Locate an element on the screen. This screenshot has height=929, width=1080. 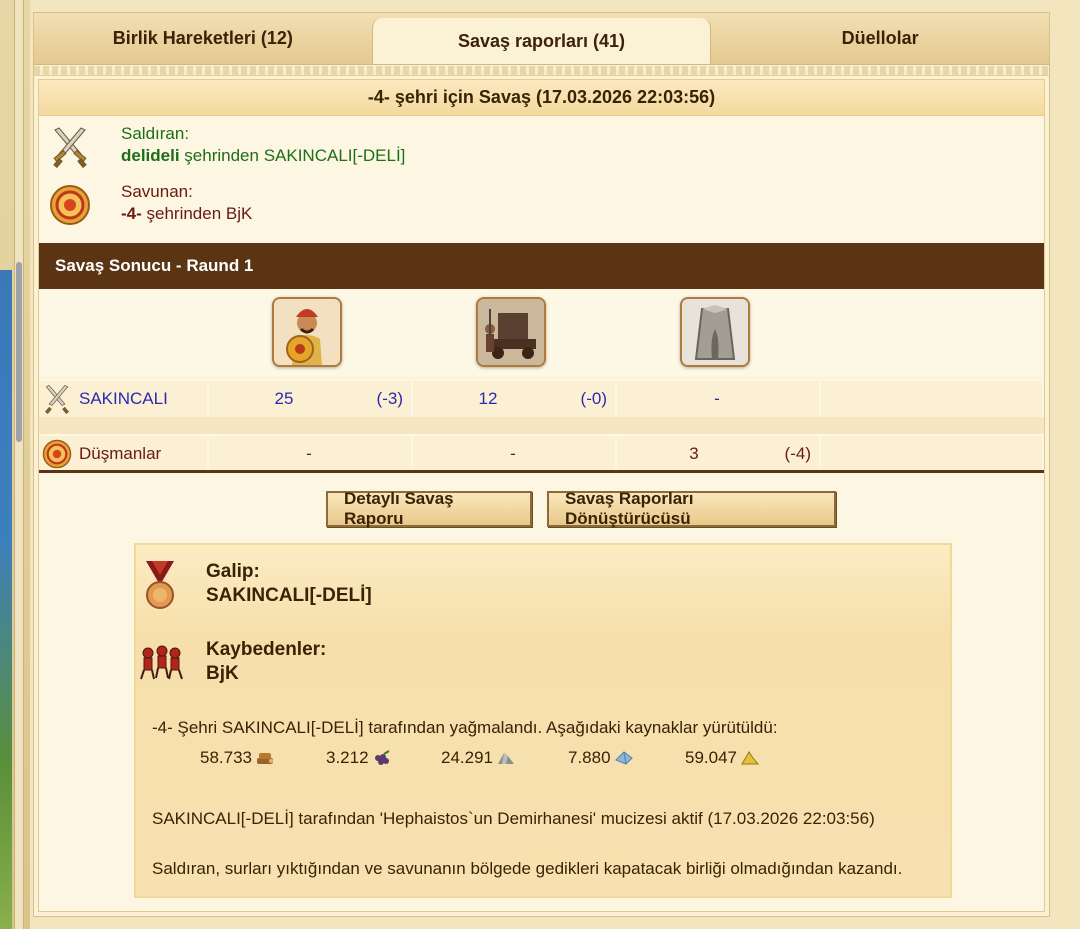
resource-marble: 24.291 is located at coordinates (478, 758).